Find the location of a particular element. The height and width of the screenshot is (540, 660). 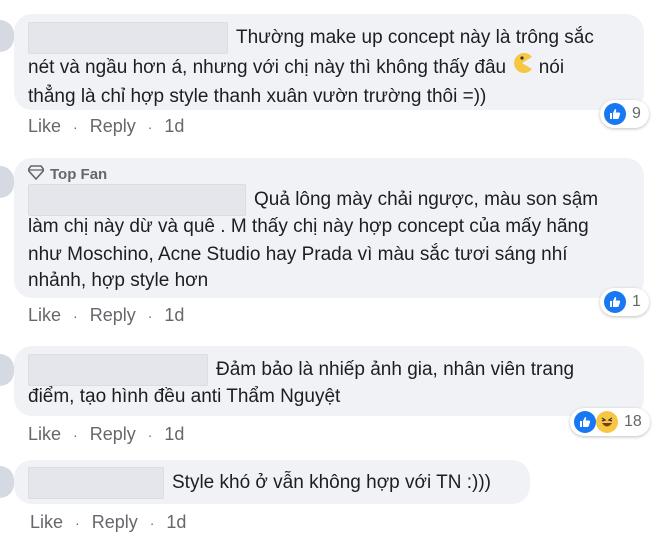

reaction-count: 18 is located at coordinates (633, 421).